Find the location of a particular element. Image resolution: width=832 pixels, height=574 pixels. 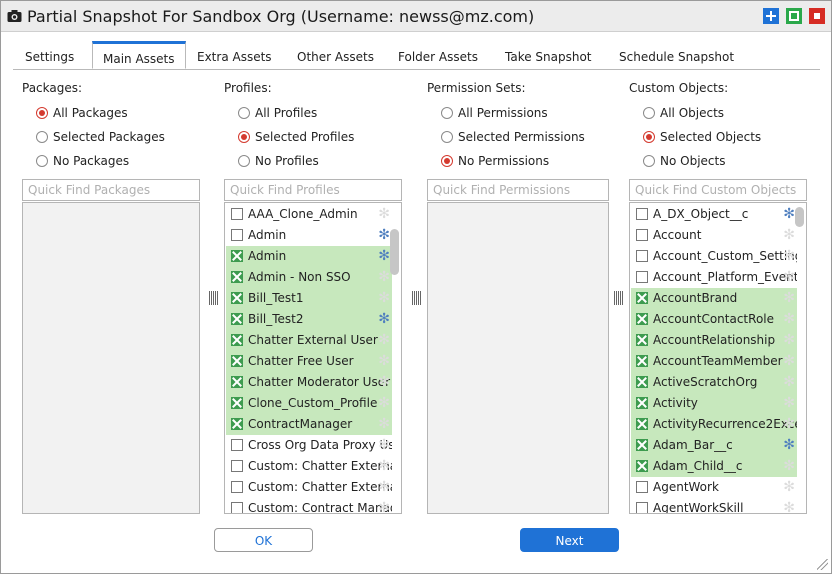

ok-button: OK is located at coordinates (263, 540).